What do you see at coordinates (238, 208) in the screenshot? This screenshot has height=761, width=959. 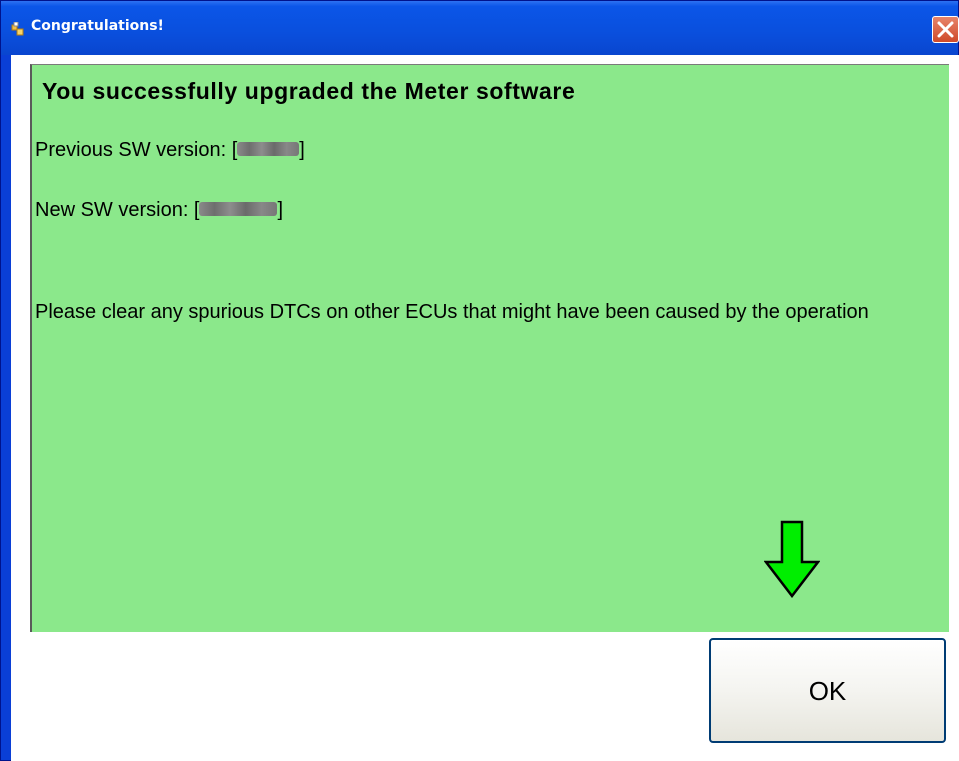 I see `new-version-redacted` at bounding box center [238, 208].